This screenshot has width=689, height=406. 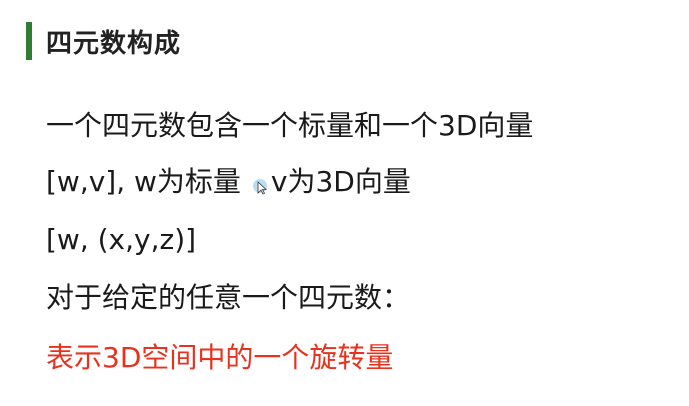 I want to click on mouse-pointer-icon, so click(x=262, y=188).